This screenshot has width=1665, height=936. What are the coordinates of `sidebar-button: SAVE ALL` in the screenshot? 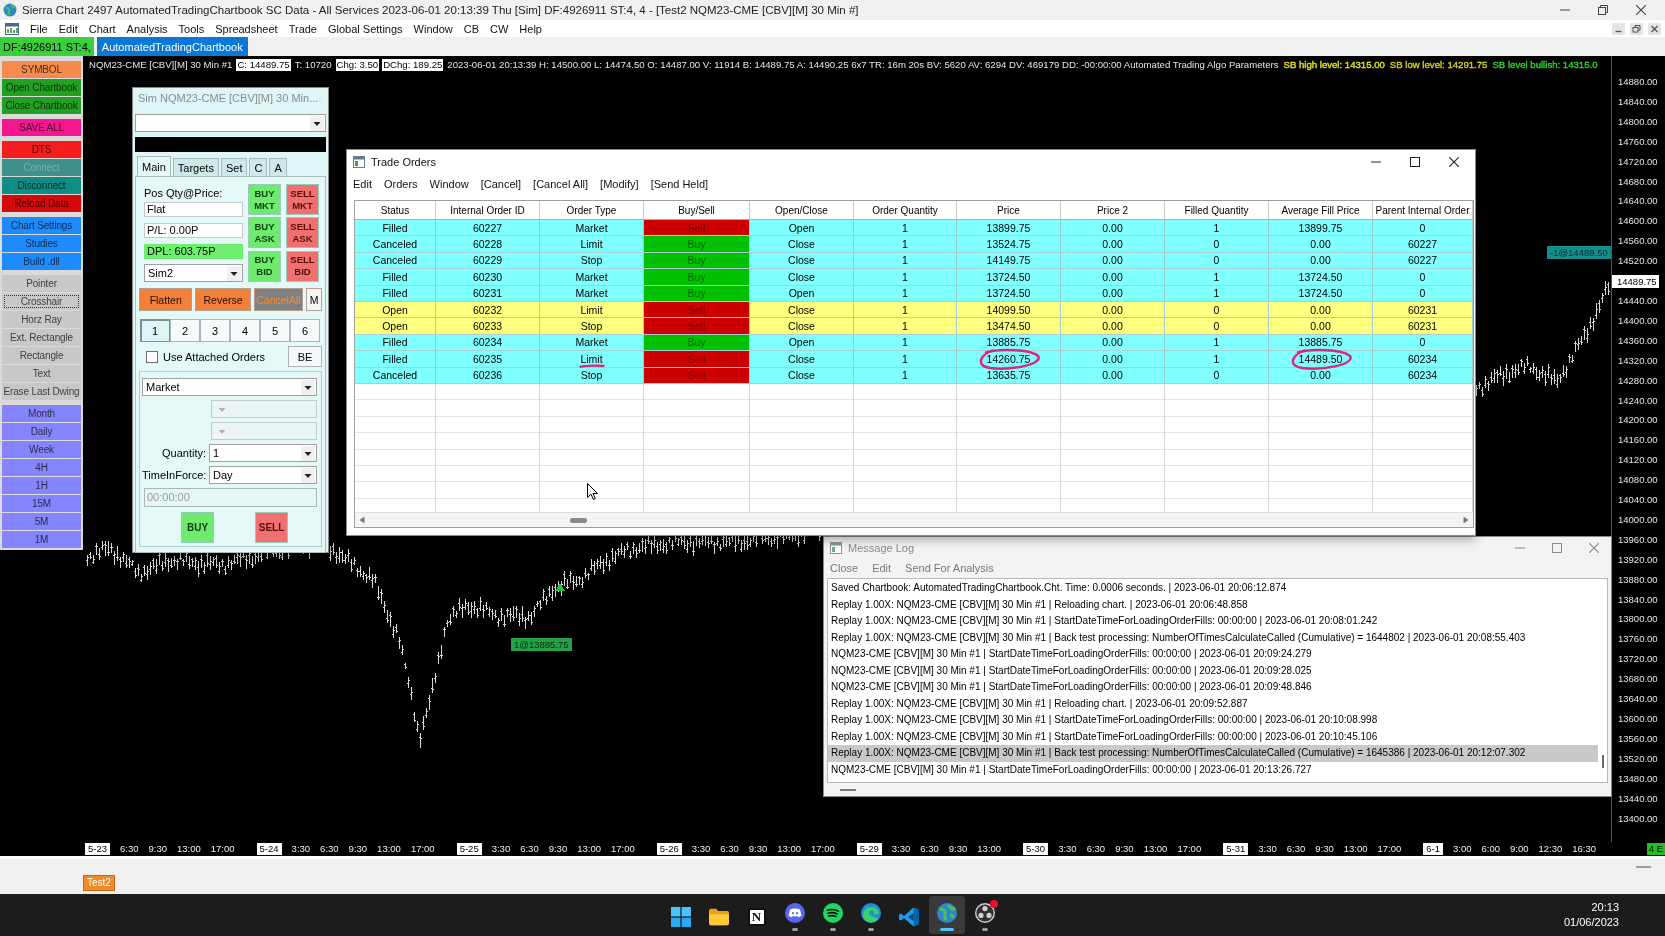 It's located at (41, 127).